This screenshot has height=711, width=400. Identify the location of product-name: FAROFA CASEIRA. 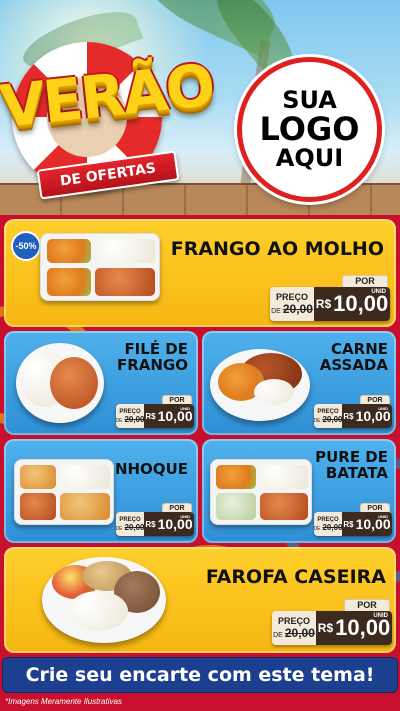
(295, 577).